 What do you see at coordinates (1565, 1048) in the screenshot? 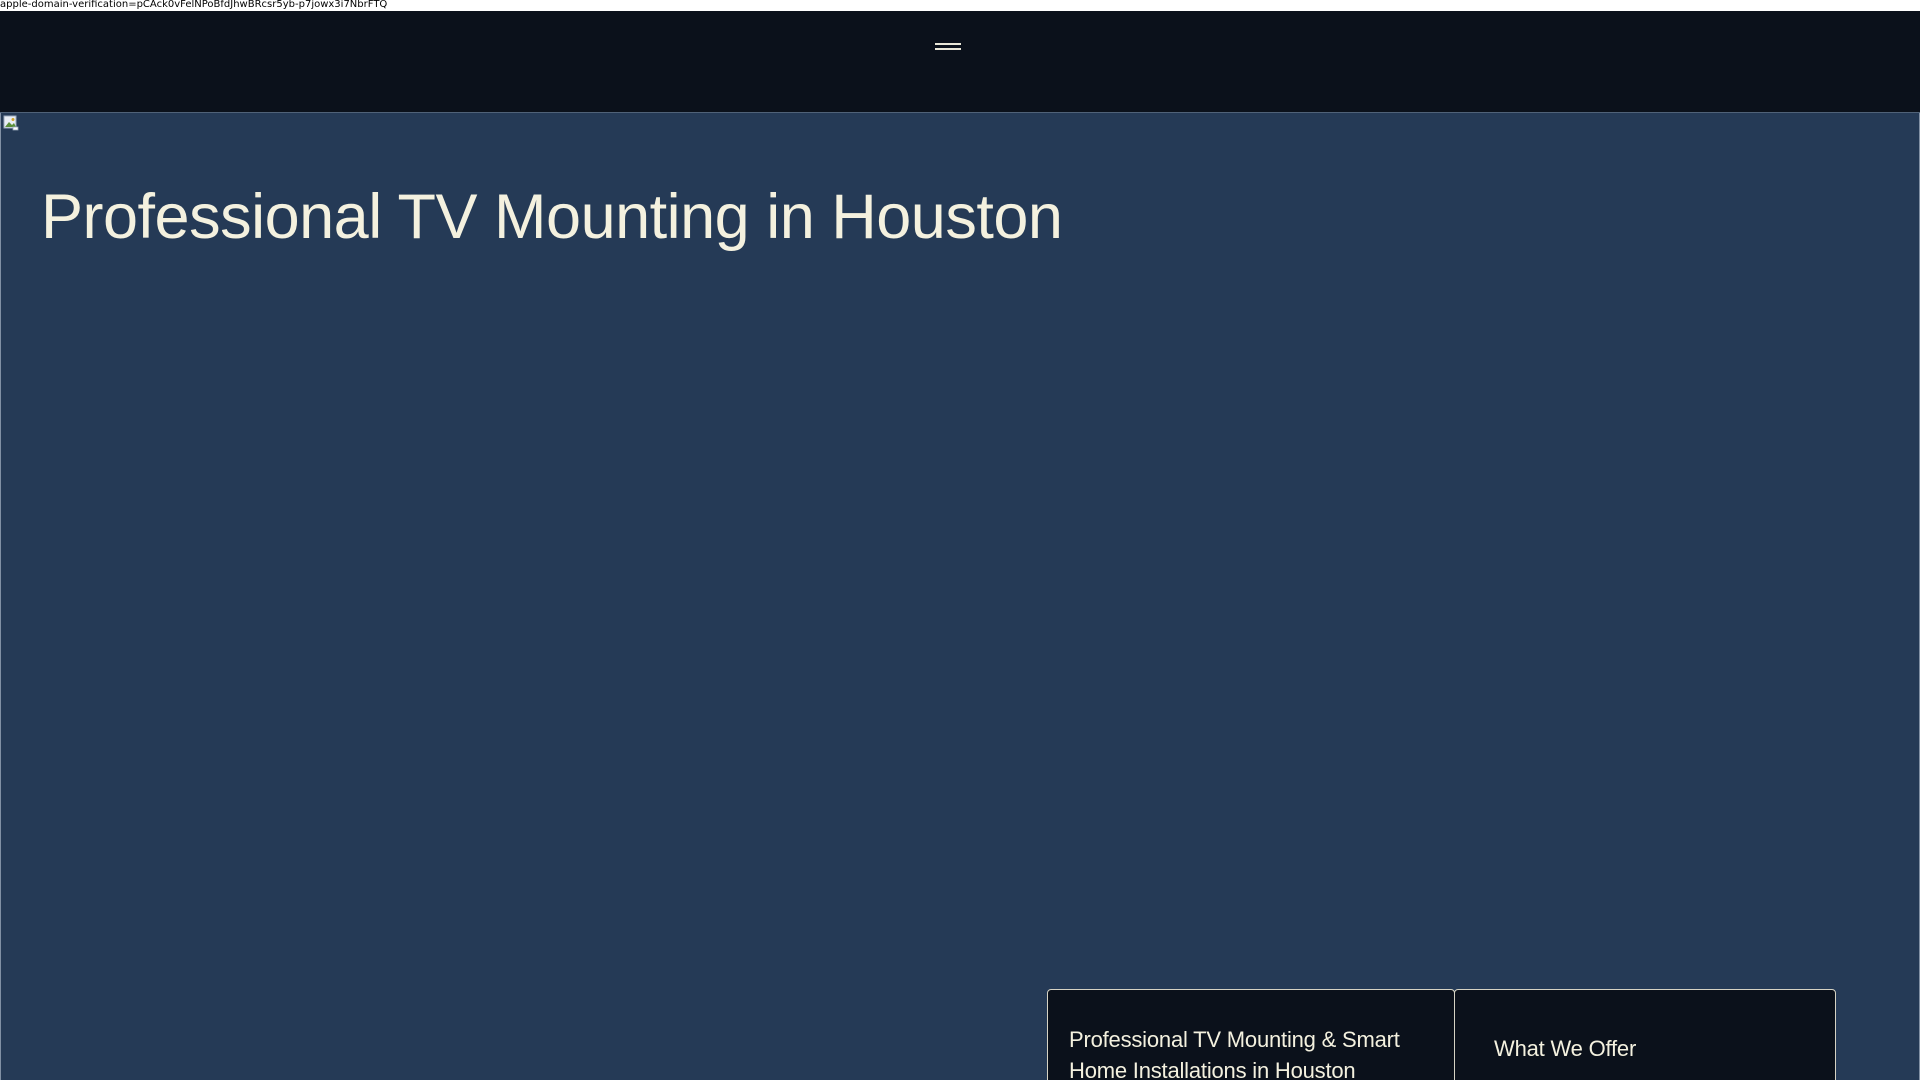
I see `offer-card-title: What We Offer` at bounding box center [1565, 1048].